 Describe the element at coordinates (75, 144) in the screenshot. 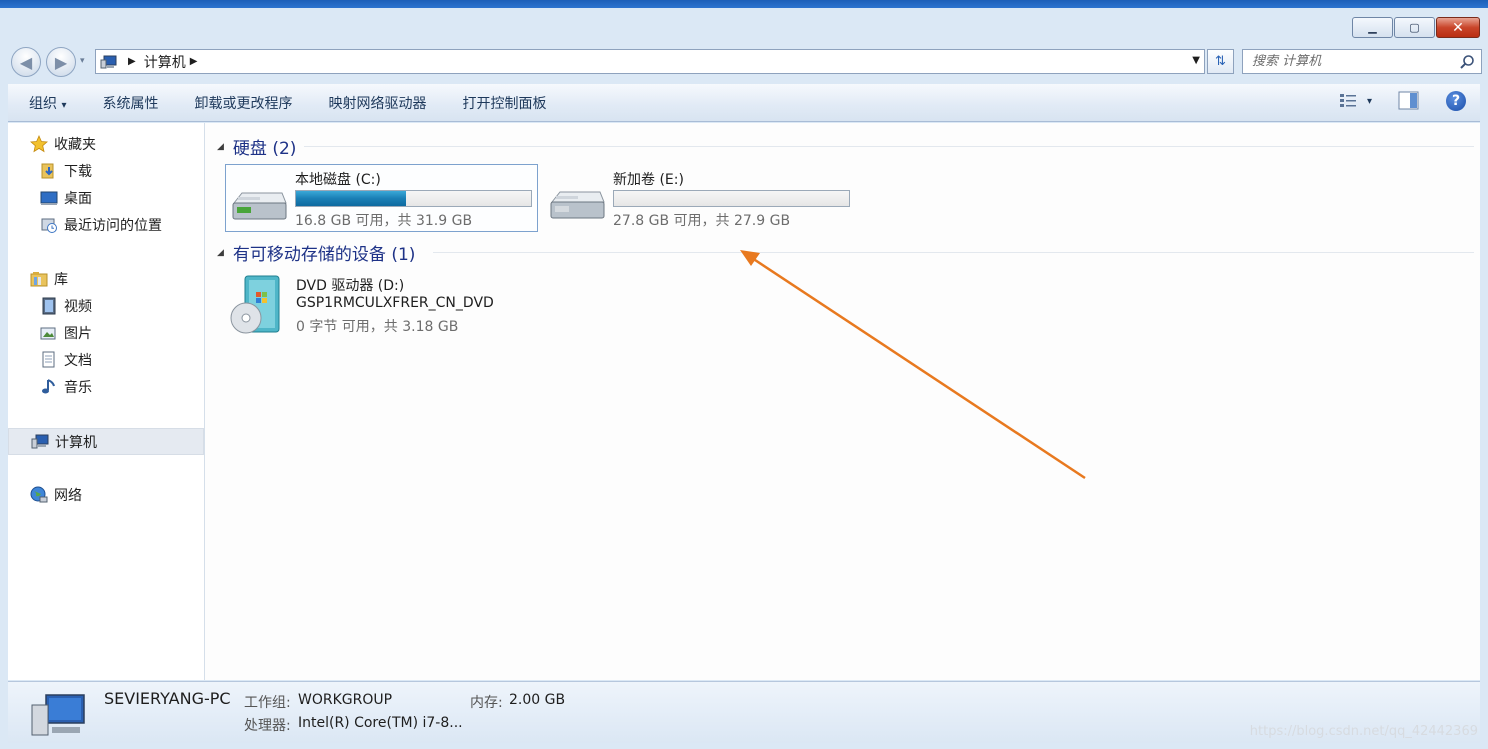

I see `sidebar-item-label: 收藏夹` at that location.